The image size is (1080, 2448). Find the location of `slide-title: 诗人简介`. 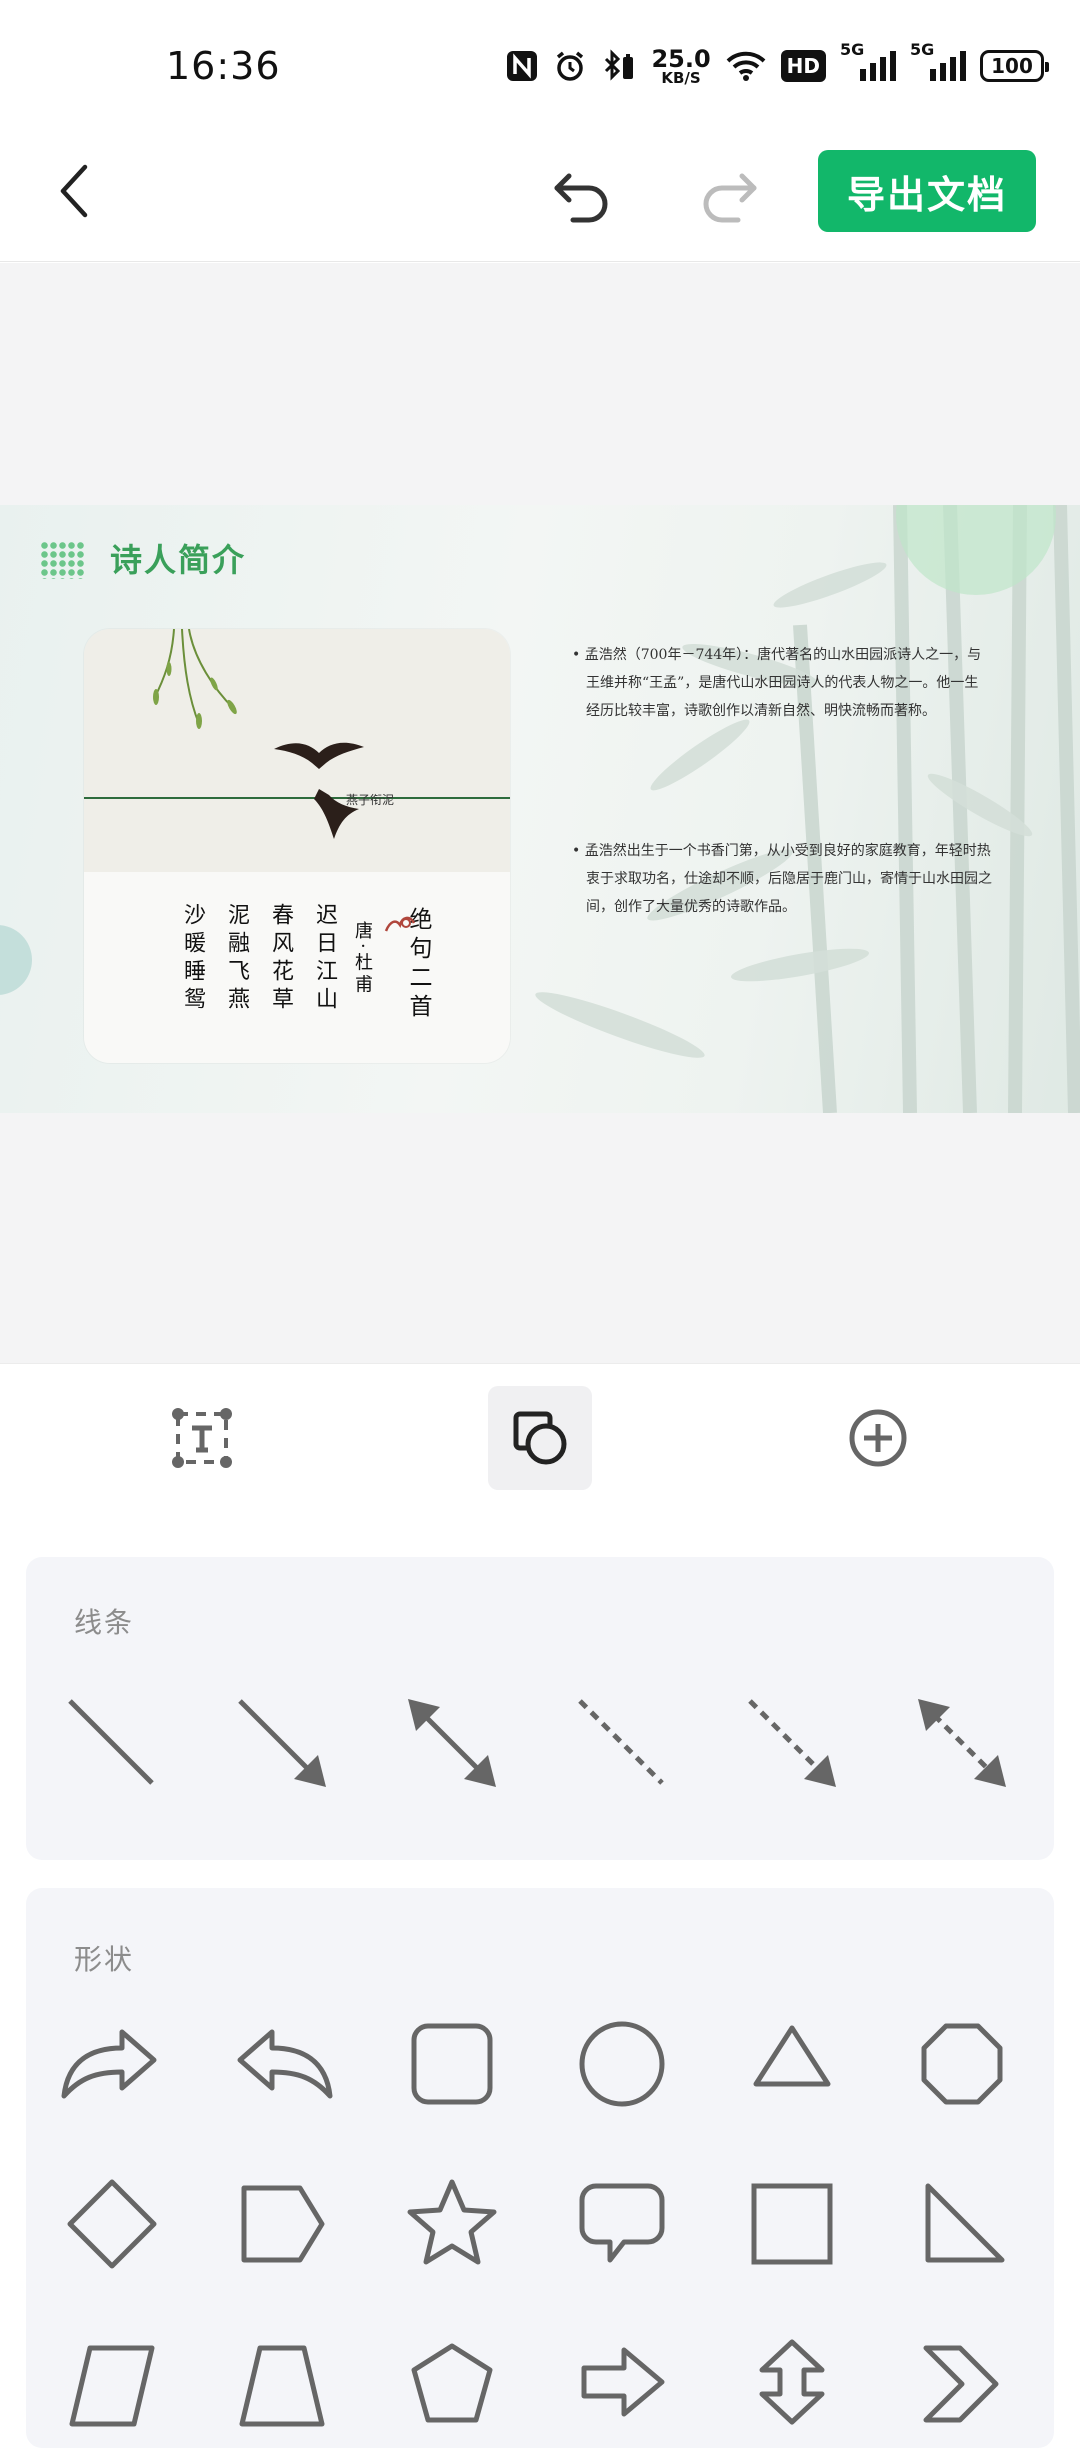

slide-title: 诗人简介 is located at coordinates (178, 558).